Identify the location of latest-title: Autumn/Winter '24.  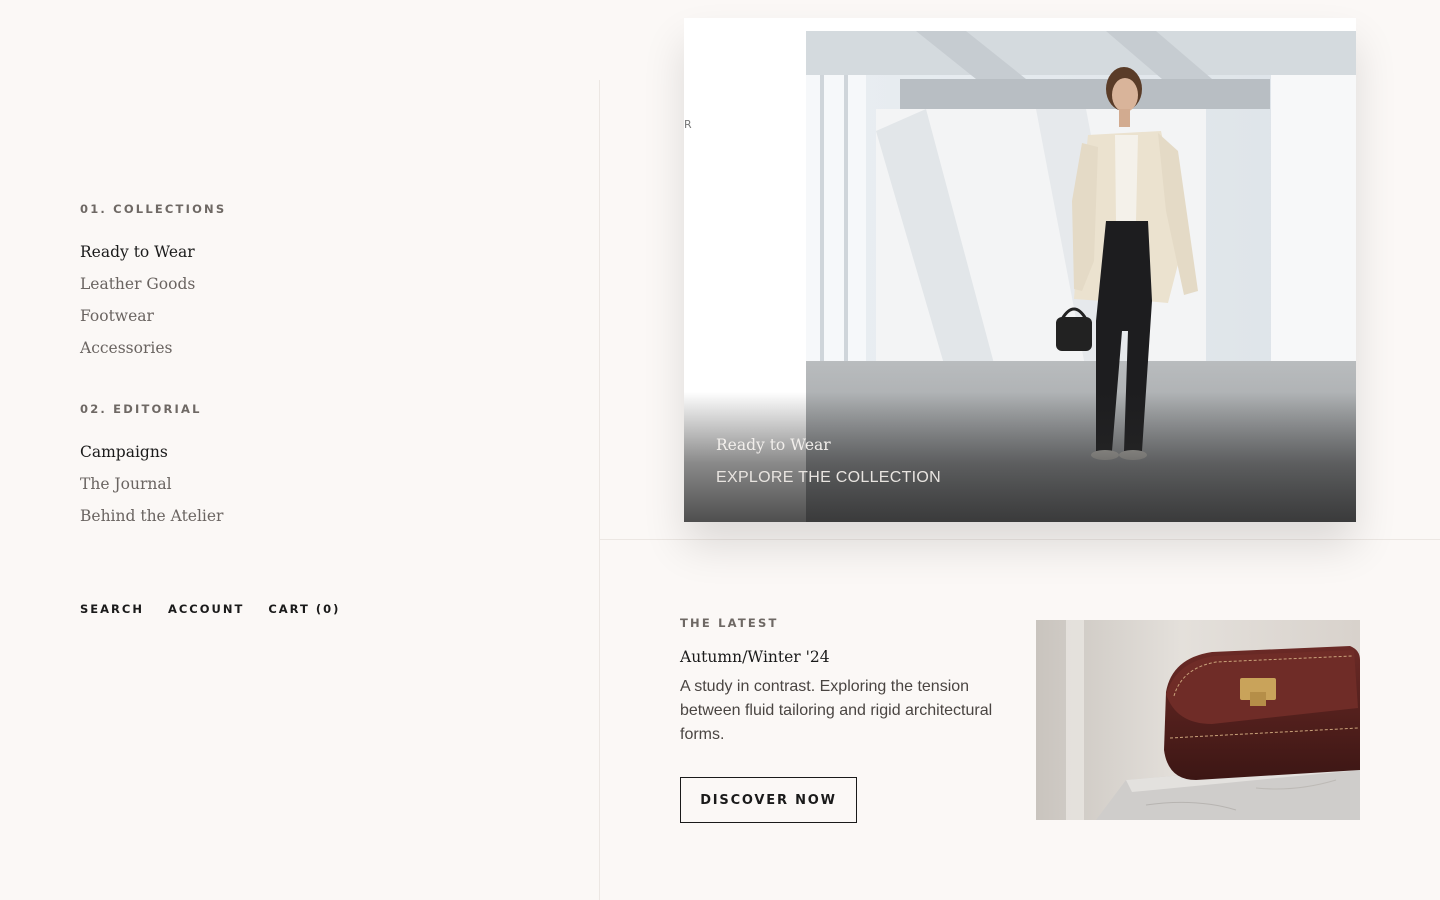
(755, 657).